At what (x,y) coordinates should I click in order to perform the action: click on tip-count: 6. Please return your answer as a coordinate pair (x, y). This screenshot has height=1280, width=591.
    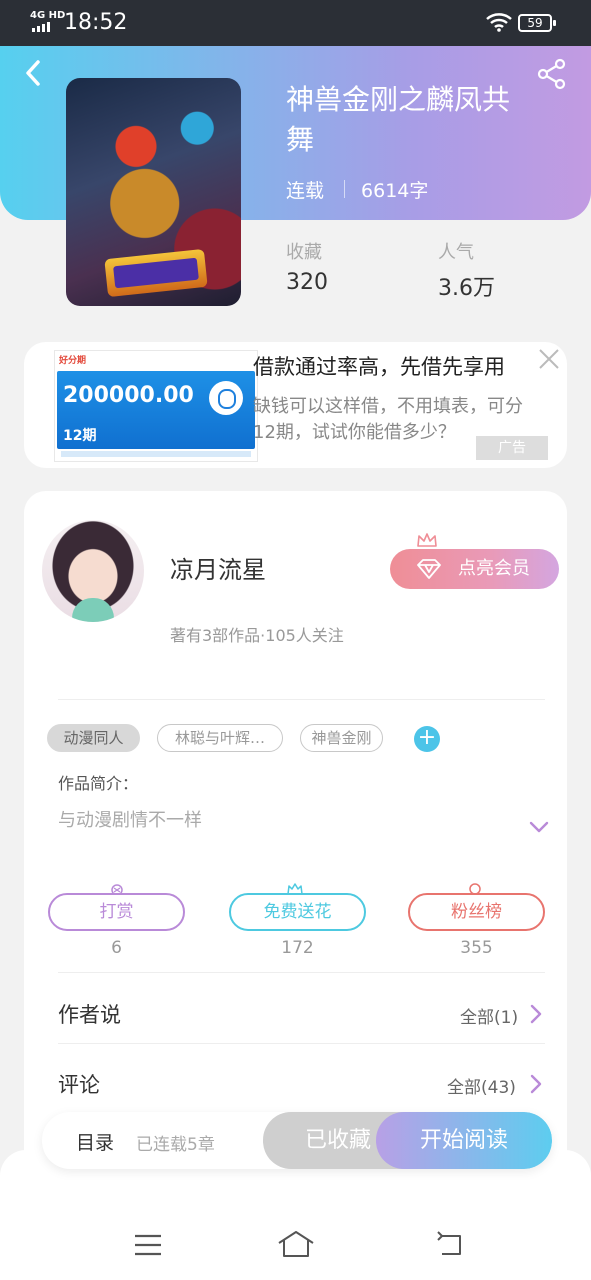
    Looking at the image, I should click on (116, 948).